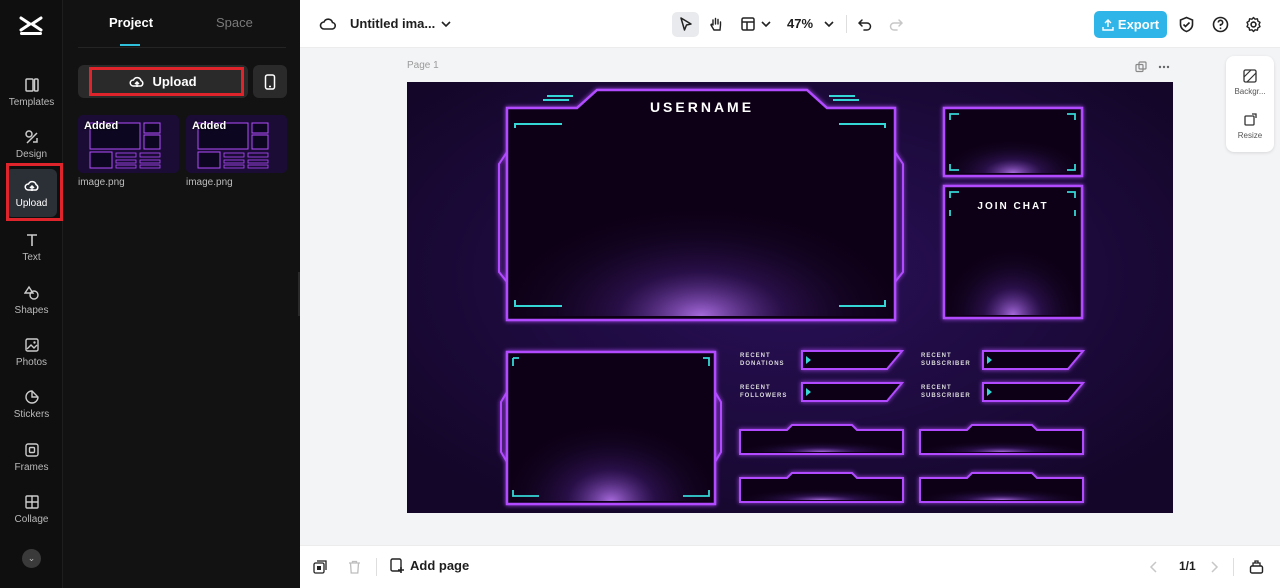  I want to click on redo-icon, so click(896, 24).